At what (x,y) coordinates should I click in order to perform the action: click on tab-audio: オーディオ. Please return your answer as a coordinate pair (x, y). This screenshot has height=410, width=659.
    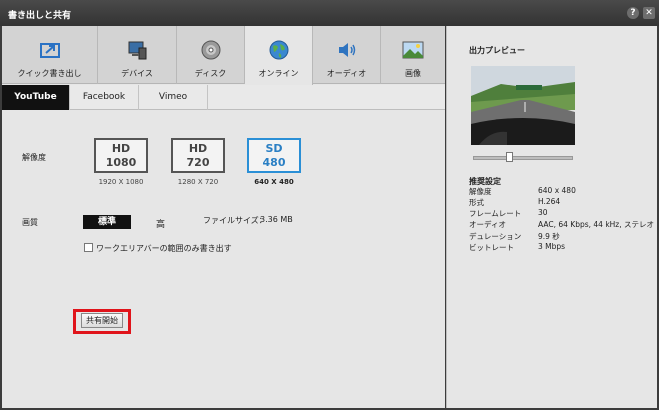
    Looking at the image, I should click on (347, 55).